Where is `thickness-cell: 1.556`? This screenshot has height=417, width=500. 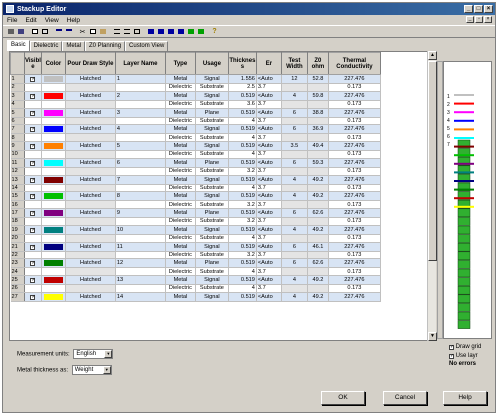
thickness-cell: 1.556 is located at coordinates (242, 79).